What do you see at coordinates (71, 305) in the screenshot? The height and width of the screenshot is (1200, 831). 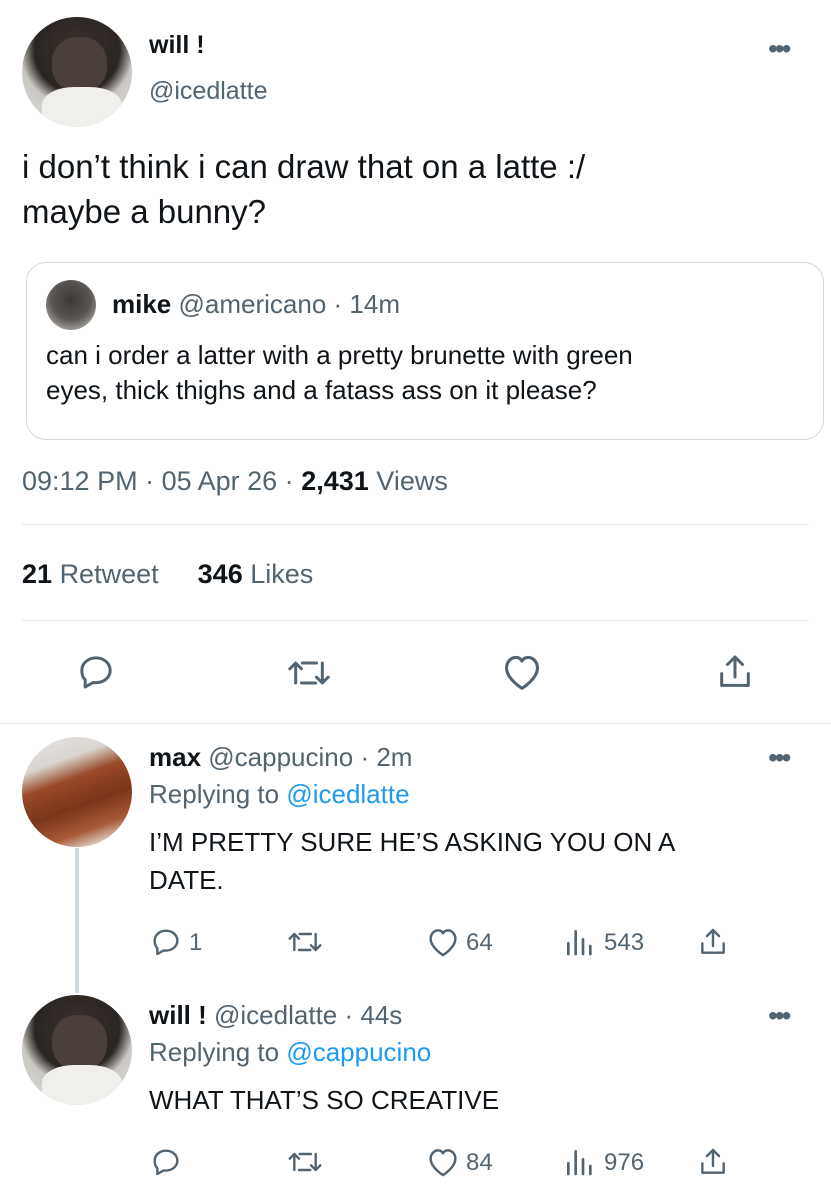 I see `quoted-avatar` at bounding box center [71, 305].